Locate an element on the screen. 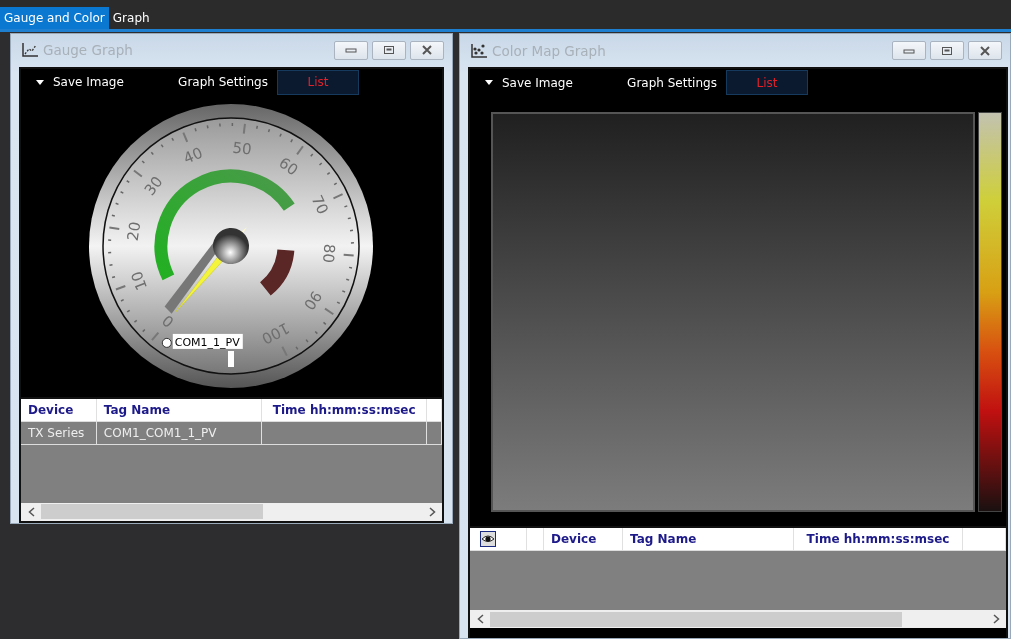 The image size is (1011, 639). gauge-scale-label: 70 is located at coordinates (319, 205).